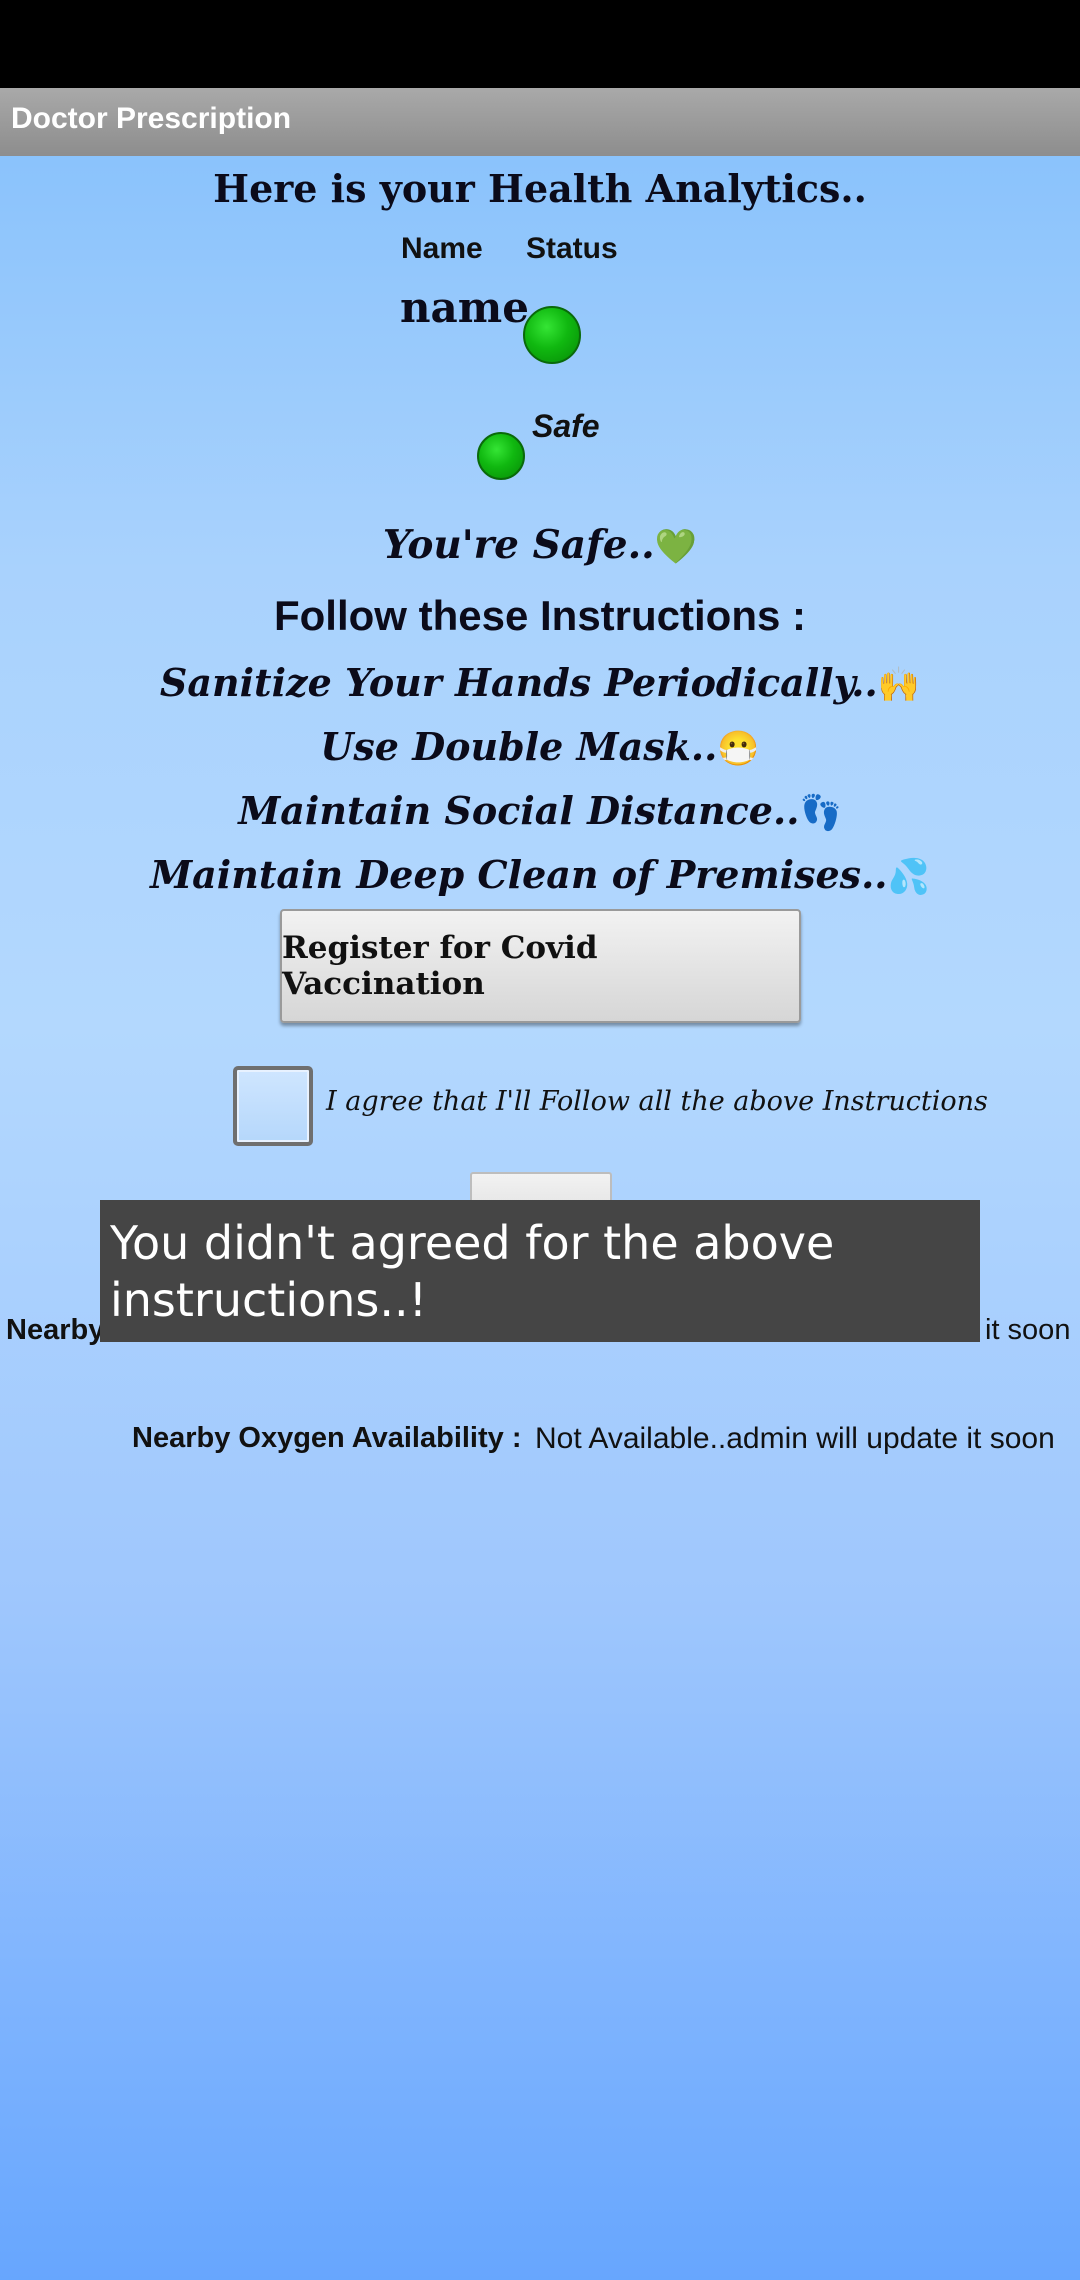 This screenshot has height=2280, width=1080. What do you see at coordinates (795, 1438) in the screenshot?
I see `oxygen-availability-value: Not Available..admin will update it soon` at bounding box center [795, 1438].